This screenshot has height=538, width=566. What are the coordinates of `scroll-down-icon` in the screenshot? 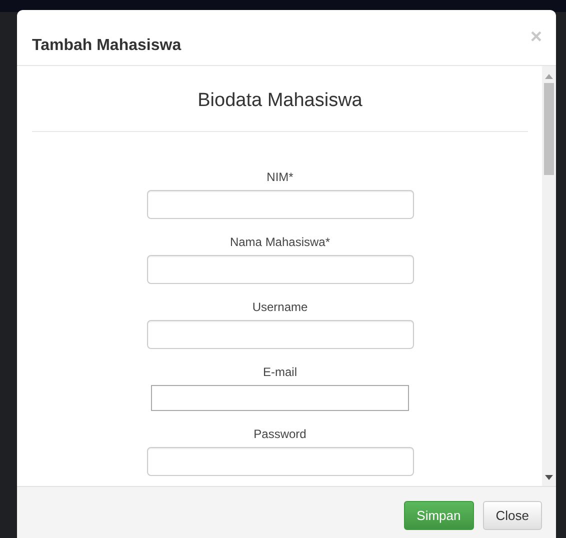 It's located at (549, 477).